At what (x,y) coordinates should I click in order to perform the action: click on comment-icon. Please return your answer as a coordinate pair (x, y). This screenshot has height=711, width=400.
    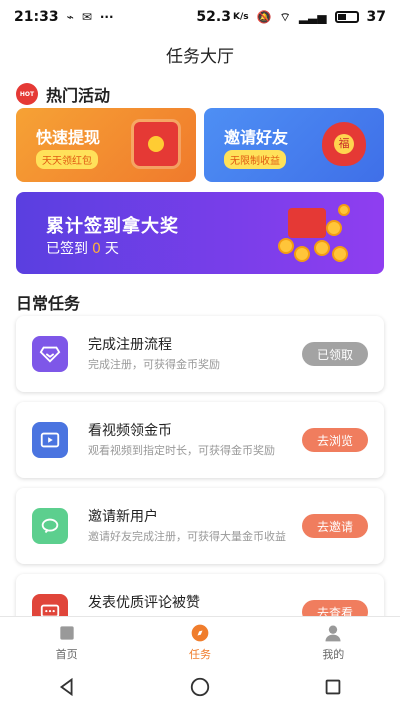
    Looking at the image, I should click on (50, 605).